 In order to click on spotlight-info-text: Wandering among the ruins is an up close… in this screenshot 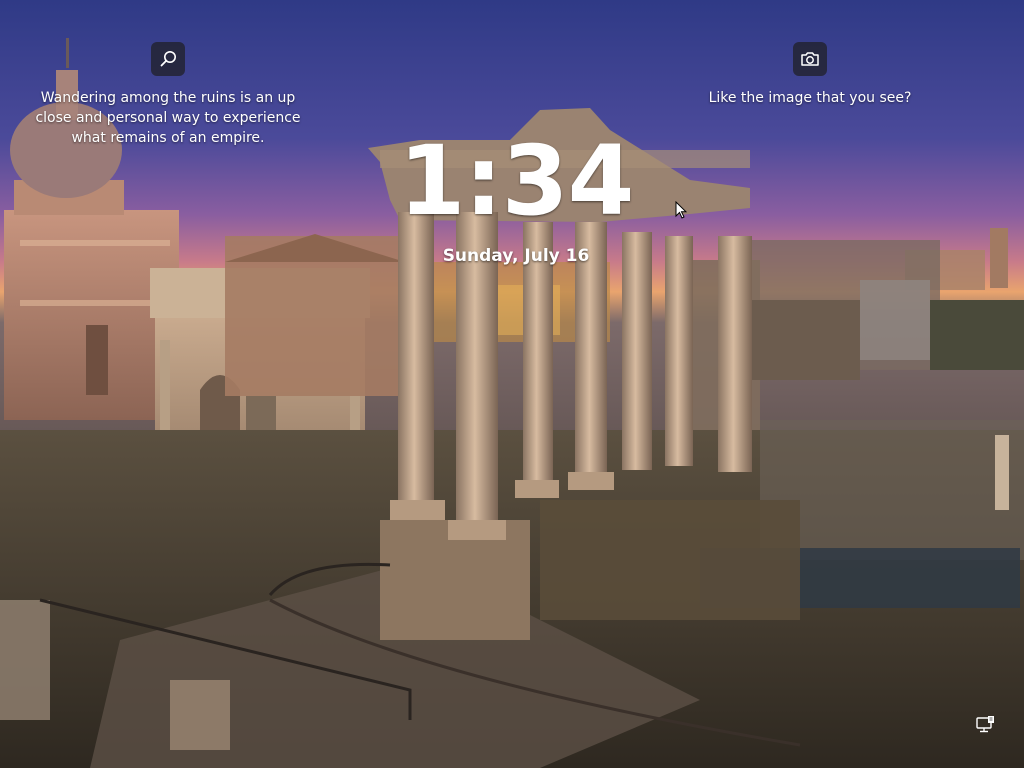, I will do `click(168, 118)`.